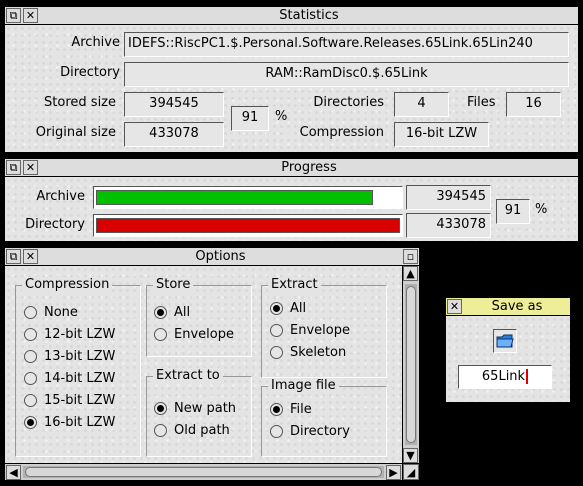  Describe the element at coordinates (276, 431) in the screenshot. I see `radio-image-directory-dot` at that location.